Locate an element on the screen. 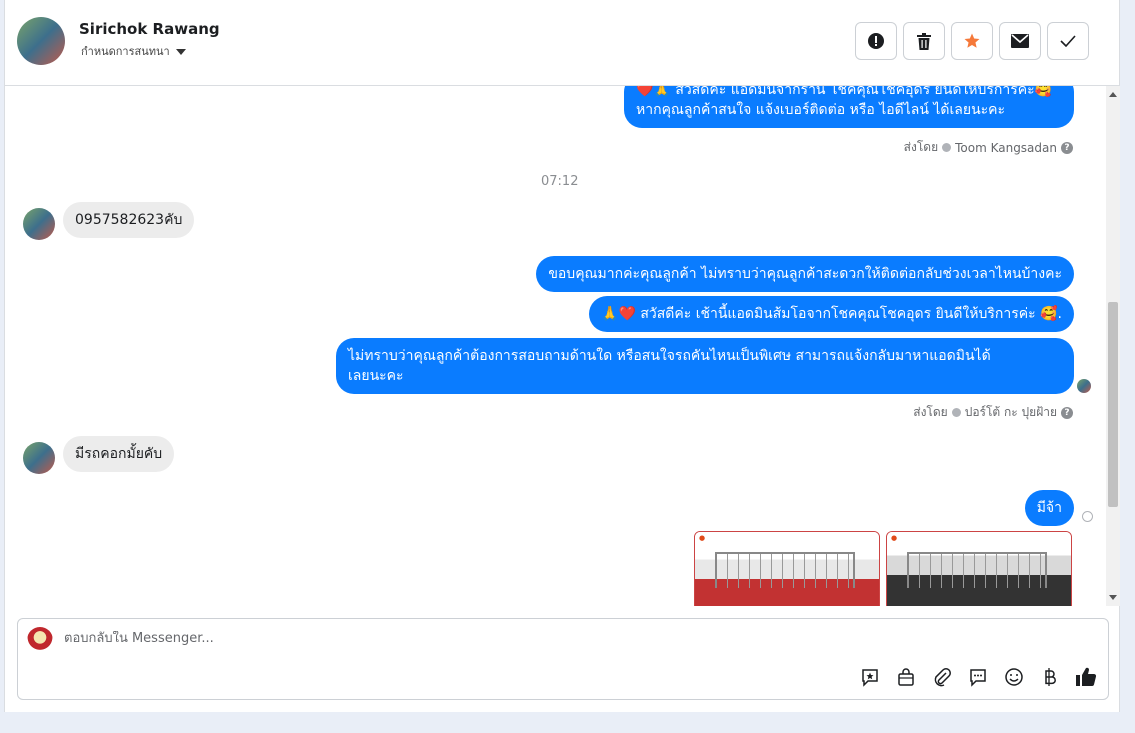  attach-icon is located at coordinates (942, 677).